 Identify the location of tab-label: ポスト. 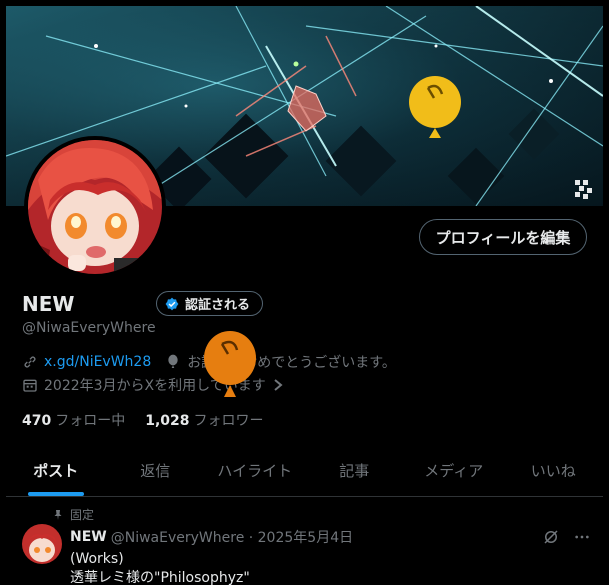
(56, 471).